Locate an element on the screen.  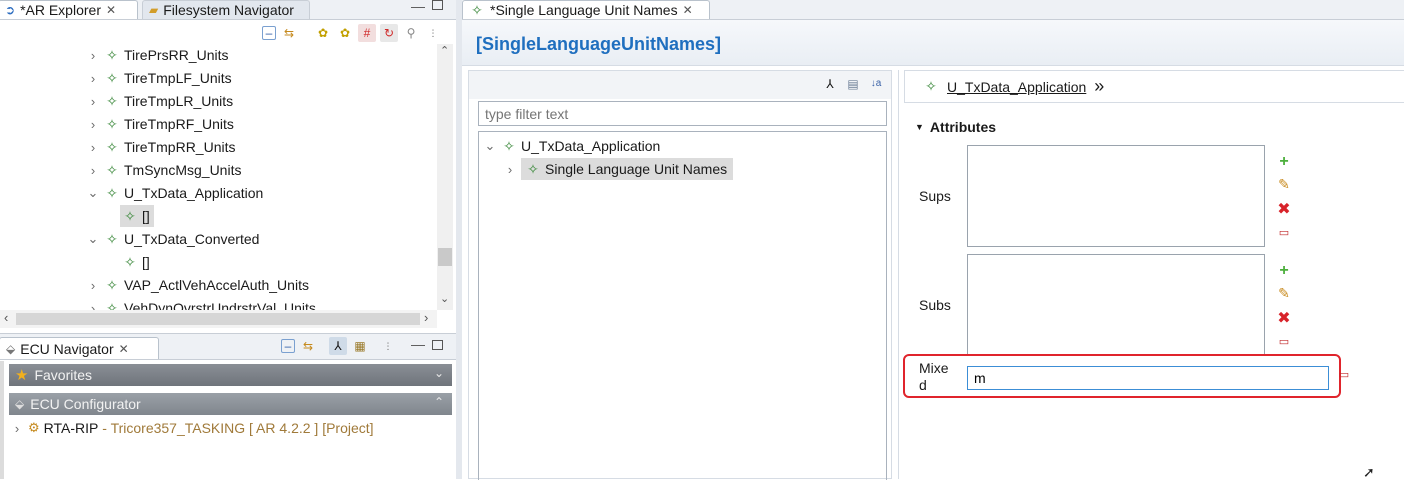
grid-icon: # is located at coordinates (367, 33).